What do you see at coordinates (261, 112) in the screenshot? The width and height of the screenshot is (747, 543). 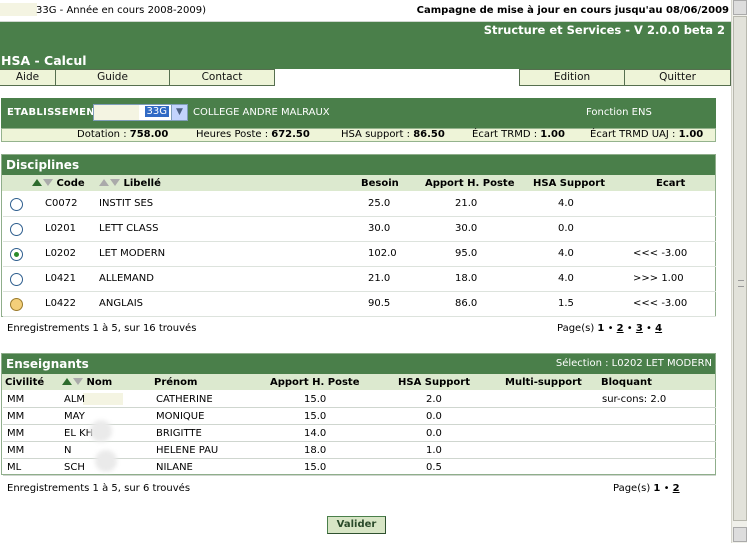 I see `college-name: COLLEGE ANDRE MALRAUX` at bounding box center [261, 112].